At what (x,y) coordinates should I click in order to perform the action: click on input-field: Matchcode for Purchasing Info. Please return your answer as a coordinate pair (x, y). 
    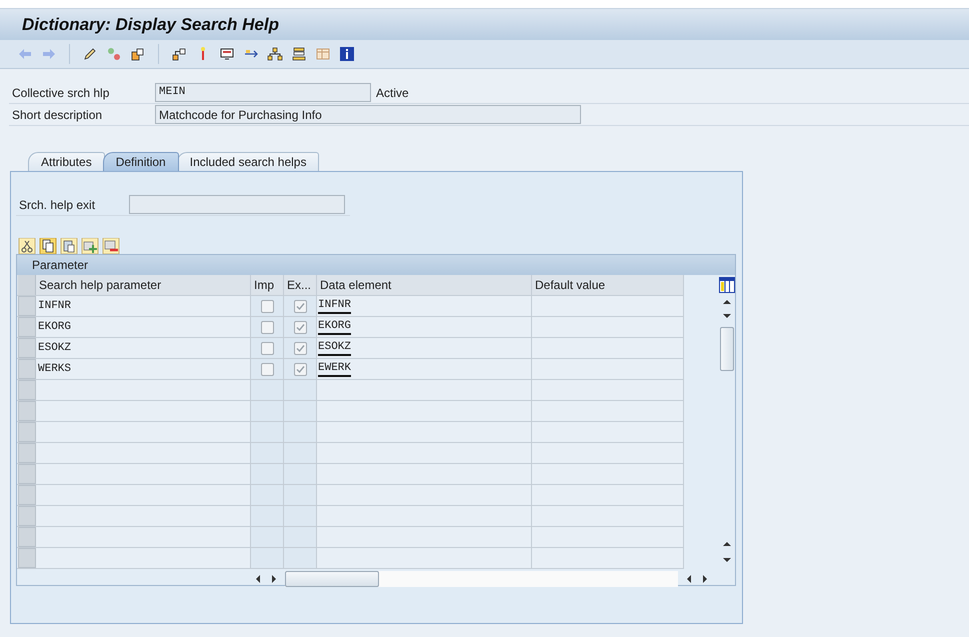
    Looking at the image, I should click on (368, 114).